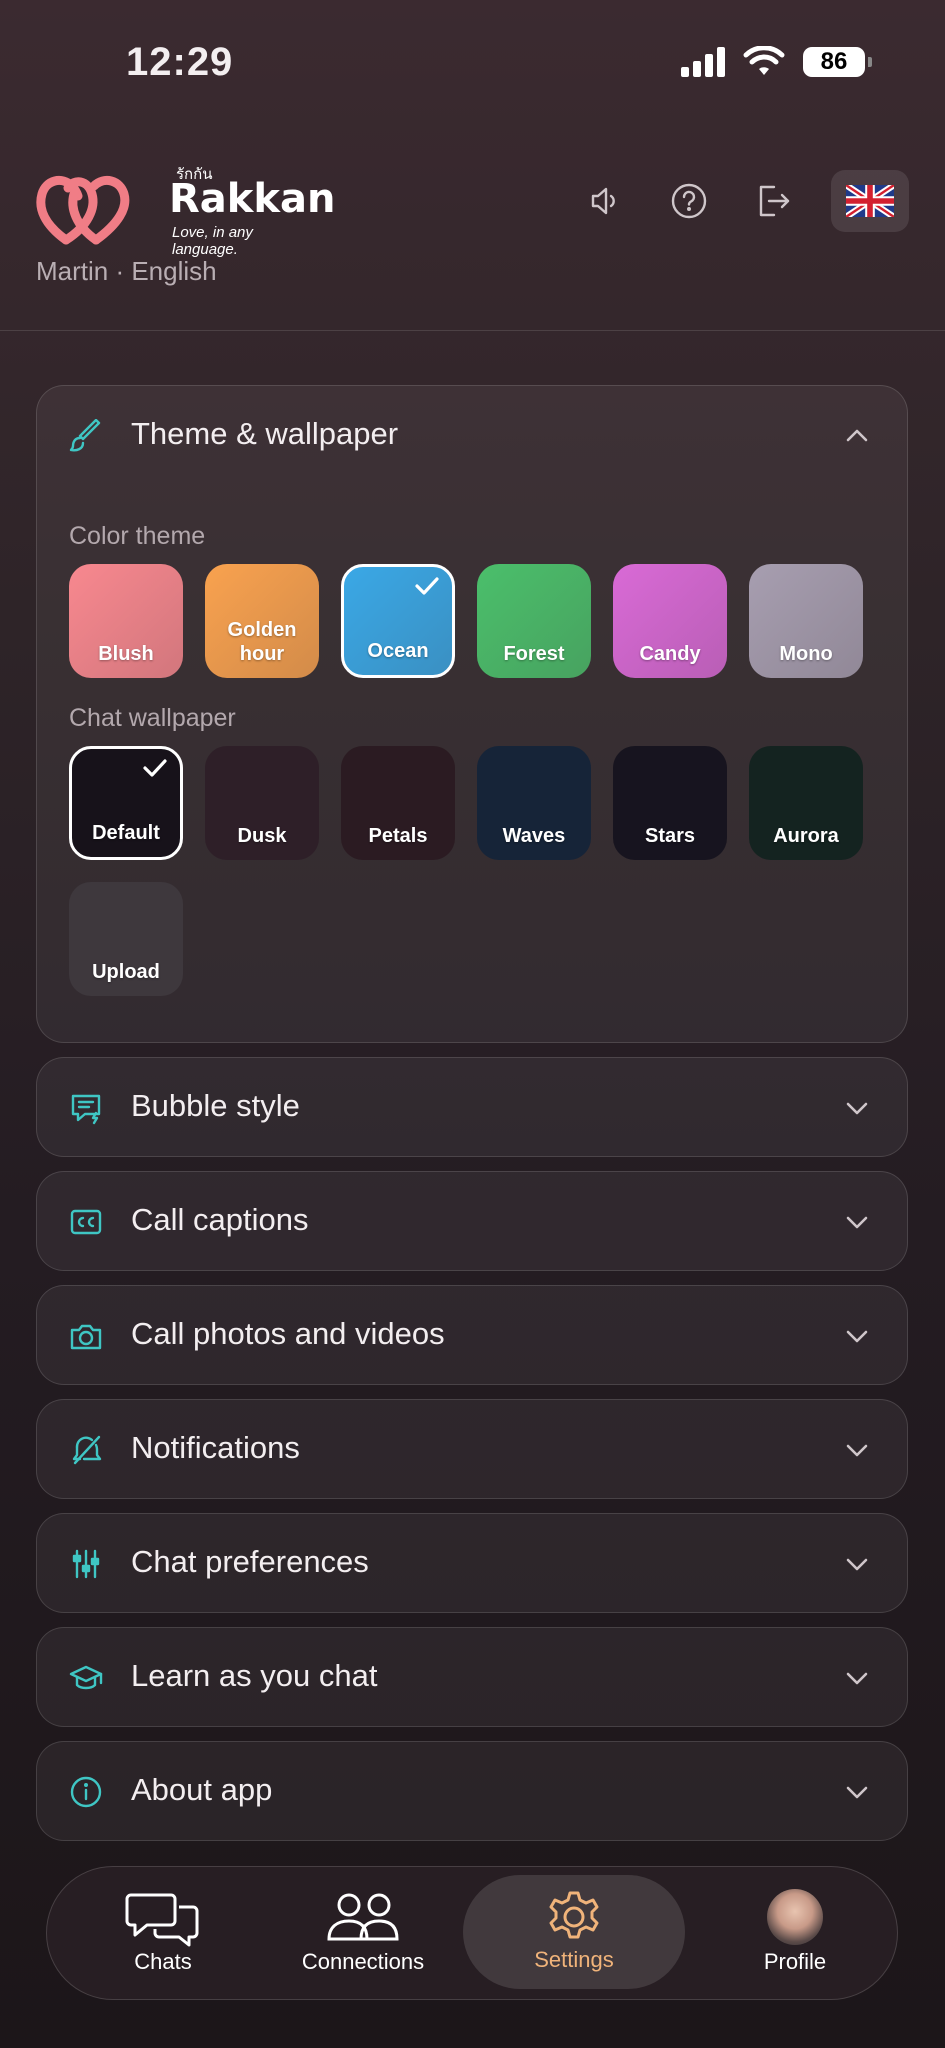 This screenshot has height=2048, width=945. I want to click on uk-flag-icon, so click(870, 201).